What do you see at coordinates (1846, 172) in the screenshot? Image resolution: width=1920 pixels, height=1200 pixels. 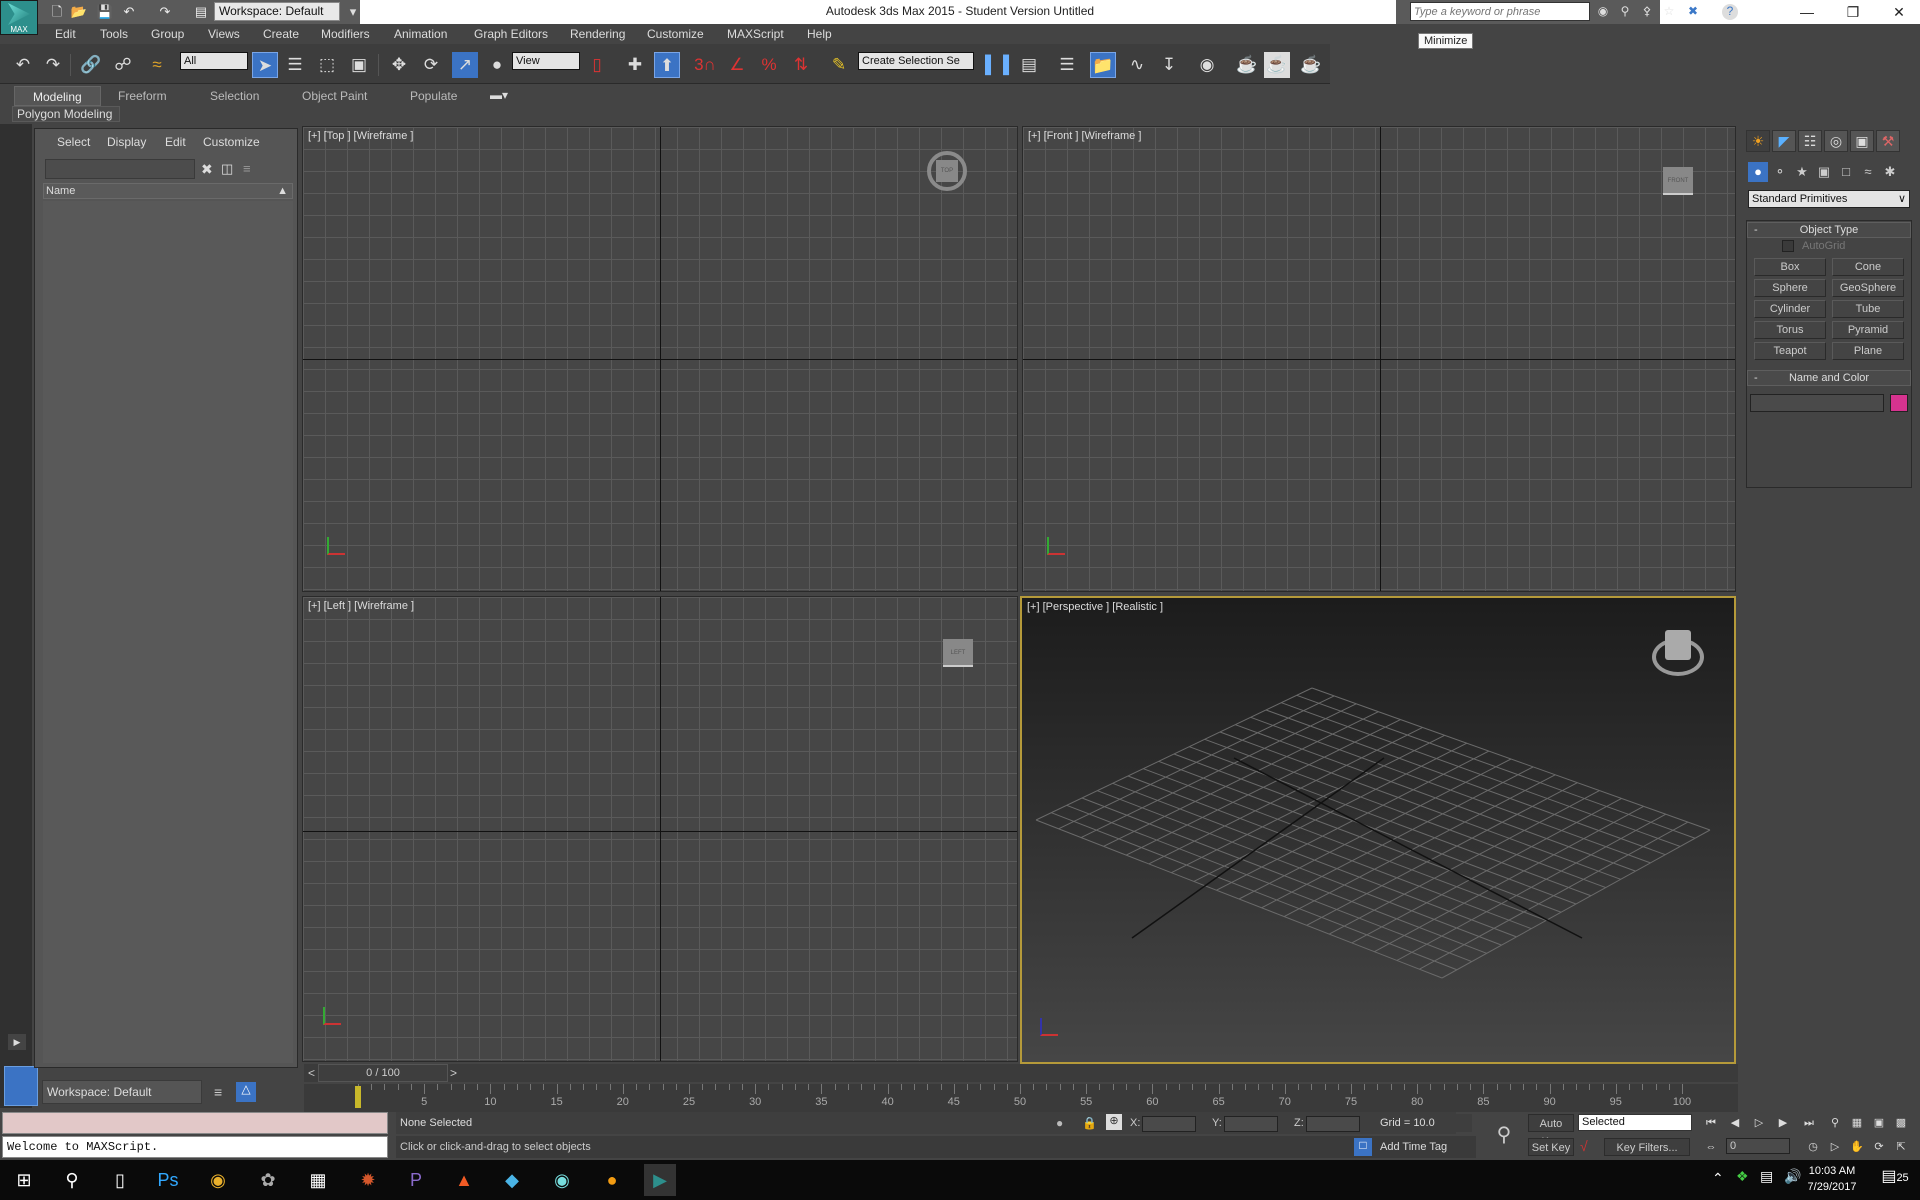 I see `helpers-icon: □` at bounding box center [1846, 172].